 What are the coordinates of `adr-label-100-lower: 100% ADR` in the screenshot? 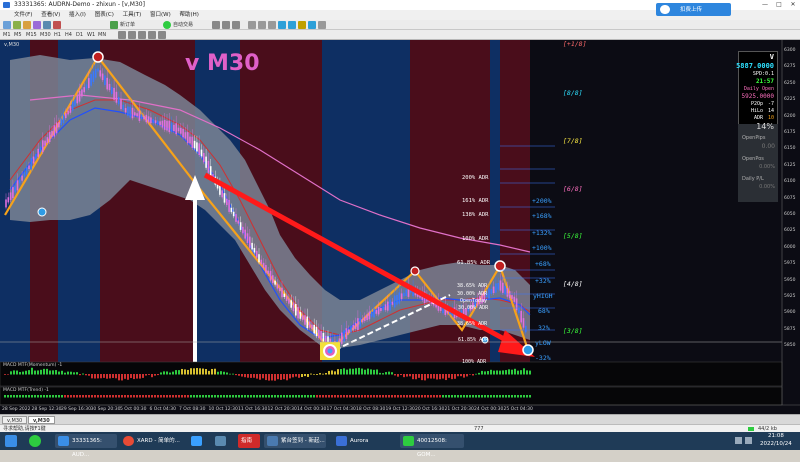 It's located at (474, 362).